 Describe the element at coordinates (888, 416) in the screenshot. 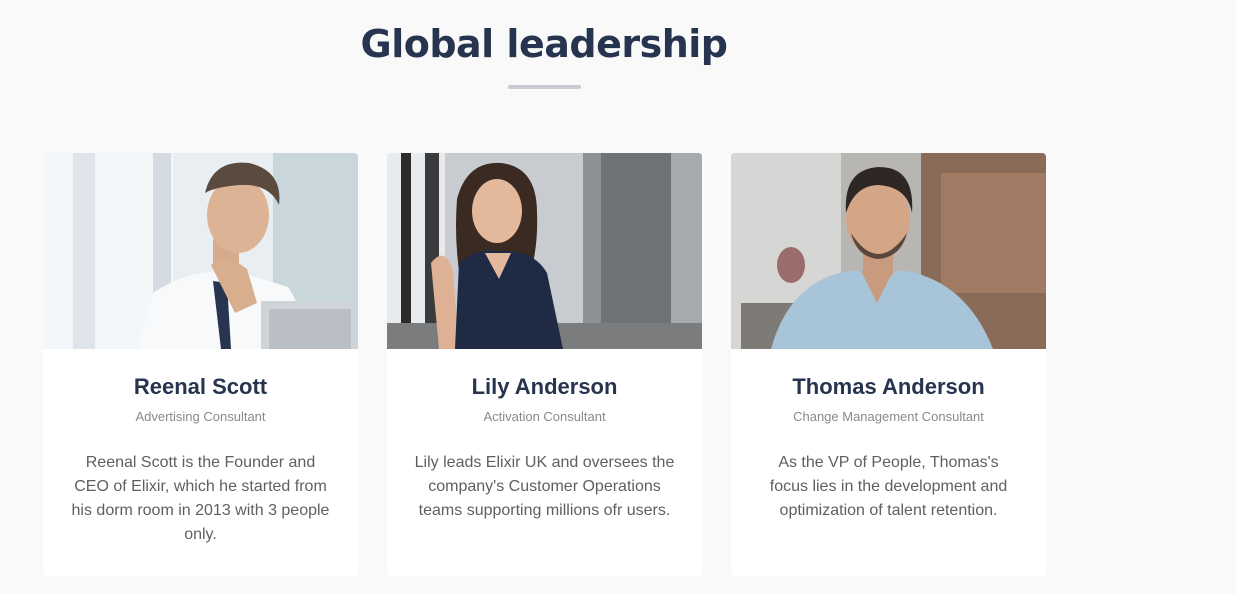

I see `member-role: Change Management Consultant` at that location.